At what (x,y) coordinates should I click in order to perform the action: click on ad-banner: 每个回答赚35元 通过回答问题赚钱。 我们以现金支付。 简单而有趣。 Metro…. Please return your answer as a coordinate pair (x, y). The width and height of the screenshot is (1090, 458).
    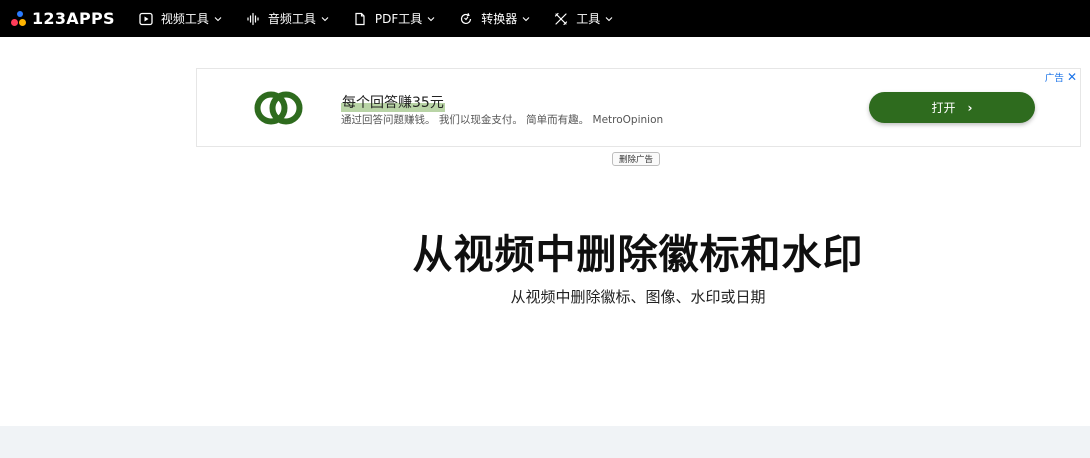
    Looking at the image, I should click on (638, 107).